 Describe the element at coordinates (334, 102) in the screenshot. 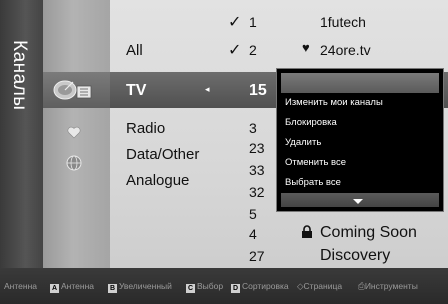

I see `menu-item-edit-my-channels: Изменить мои каналы` at that location.